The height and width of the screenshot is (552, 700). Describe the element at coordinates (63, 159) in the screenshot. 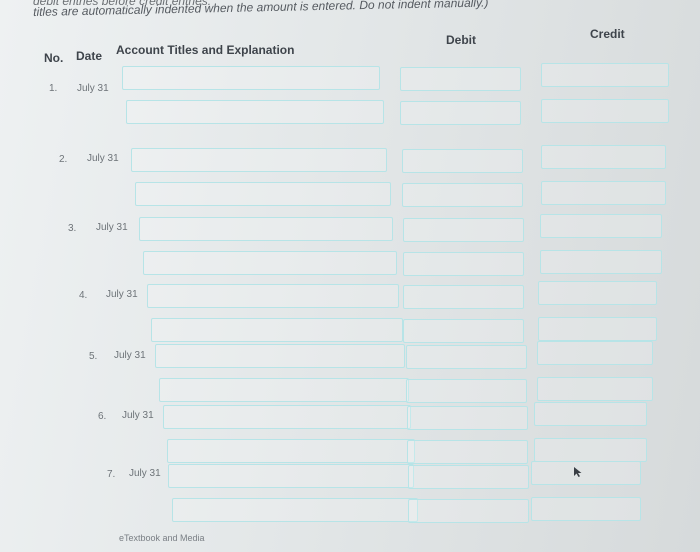

I see `entry-number: 2.` at that location.